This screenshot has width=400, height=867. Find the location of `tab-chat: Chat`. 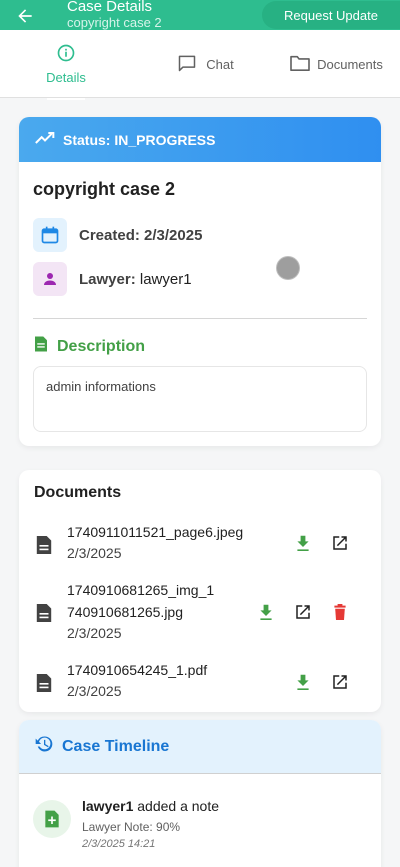

tab-chat: Chat is located at coordinates (205, 64).